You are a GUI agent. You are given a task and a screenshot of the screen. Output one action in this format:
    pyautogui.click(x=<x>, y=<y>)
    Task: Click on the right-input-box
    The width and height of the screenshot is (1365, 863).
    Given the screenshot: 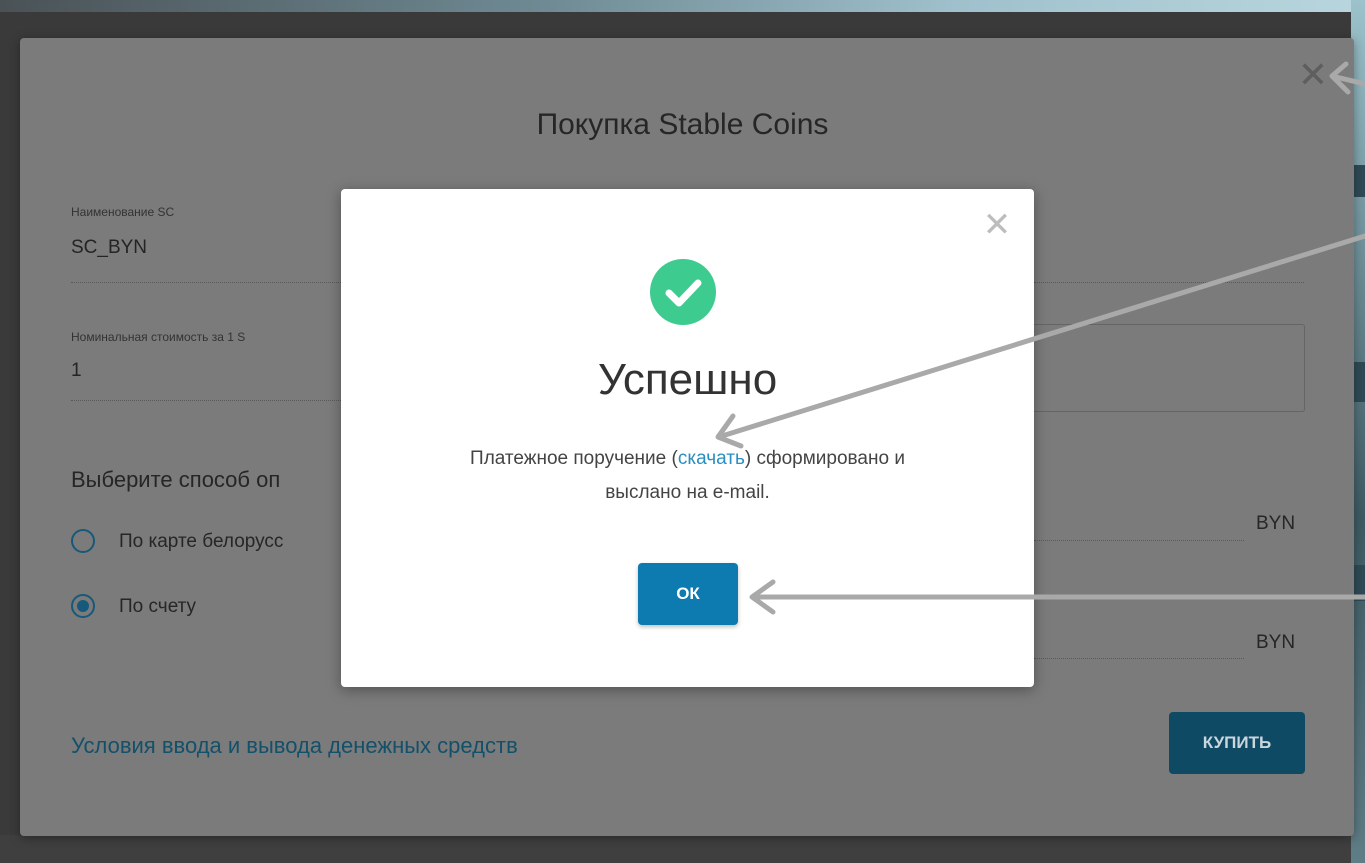 What is the action you would take?
    pyautogui.click(x=1169, y=368)
    